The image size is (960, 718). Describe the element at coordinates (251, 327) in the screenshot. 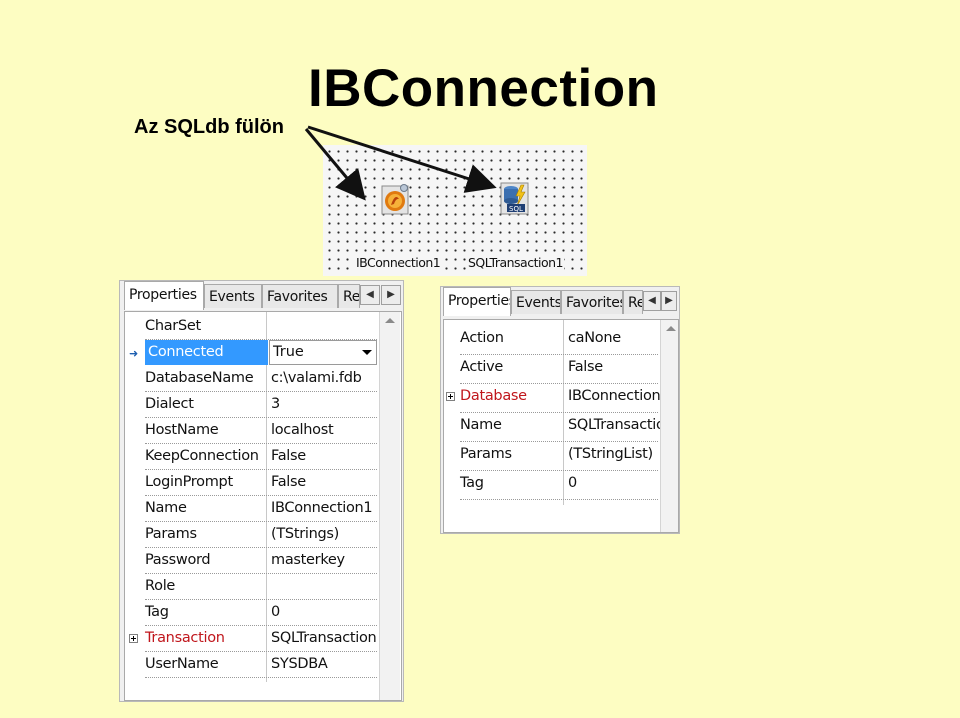

I see `property-row-charset: CharSet` at that location.